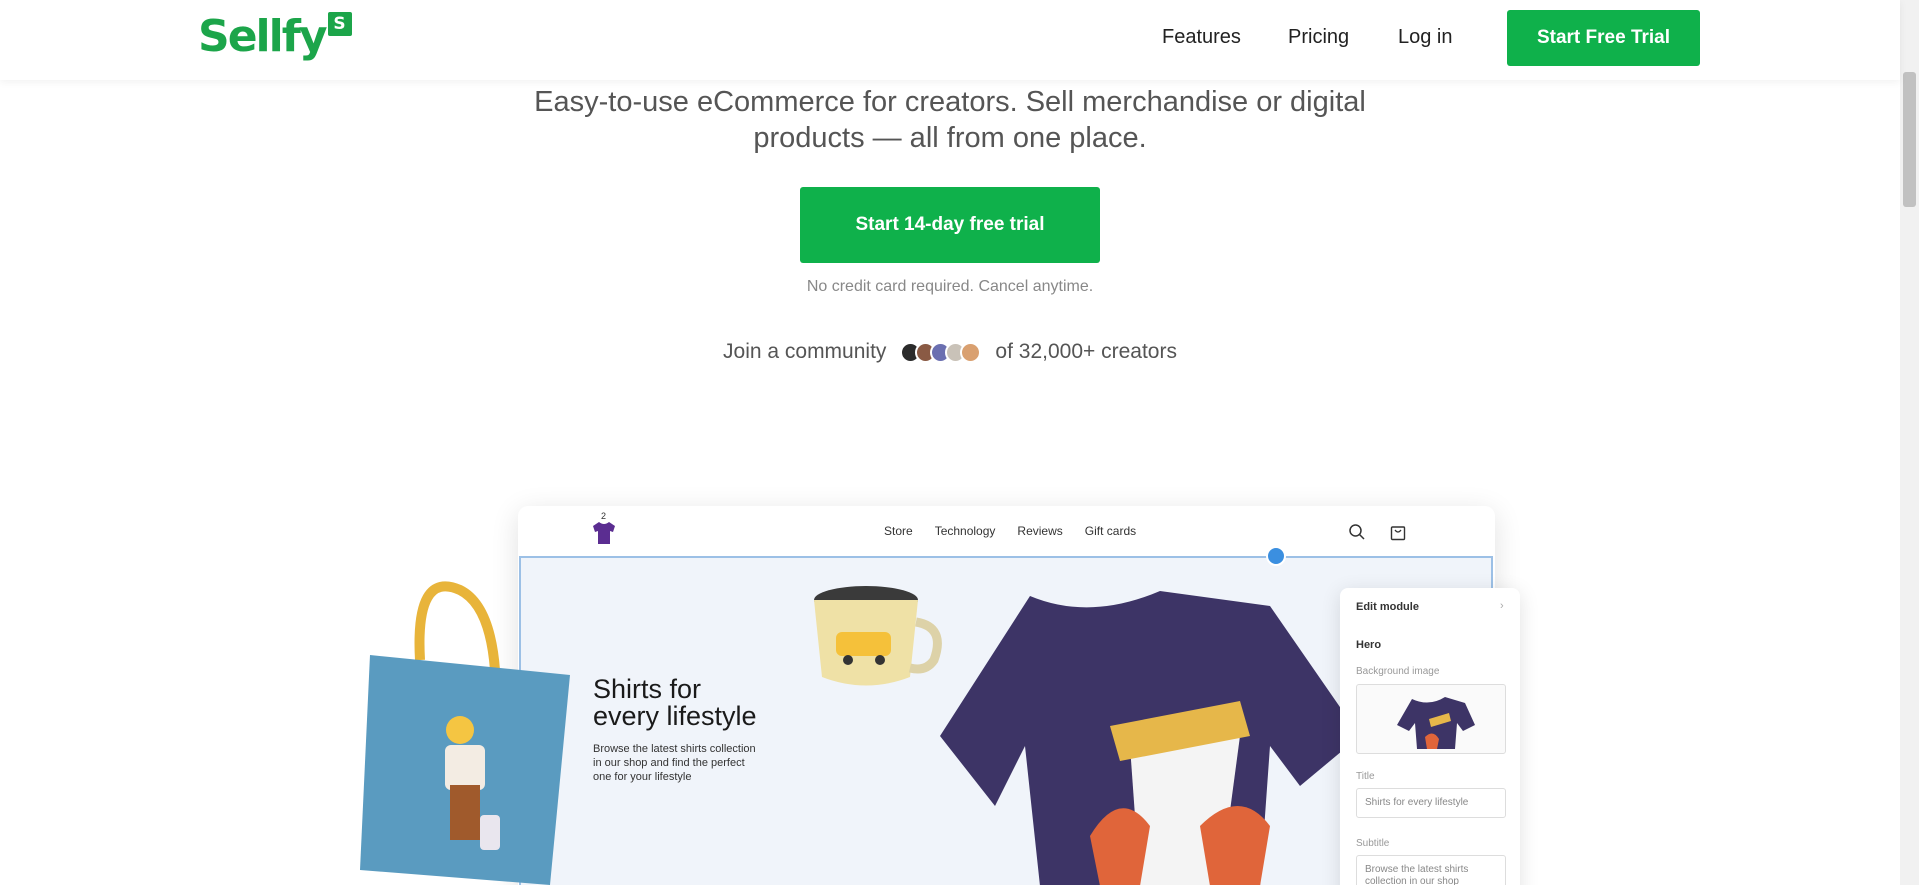 This screenshot has height=885, width=1919. What do you see at coordinates (1373, 843) in the screenshot?
I see `subtitle-field-label: Subtitle` at bounding box center [1373, 843].